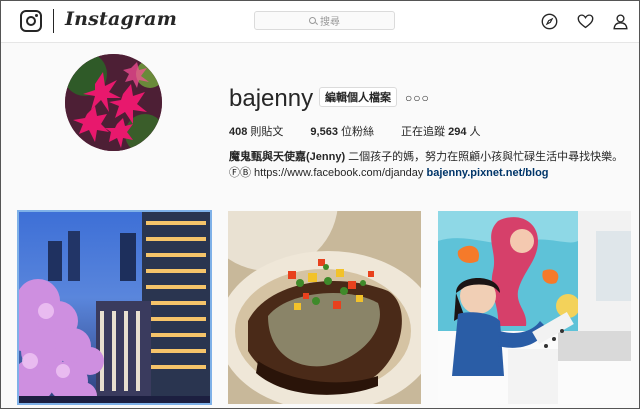 The image size is (640, 409). I want to click on posts-stat: 408 則貼文, so click(256, 131).